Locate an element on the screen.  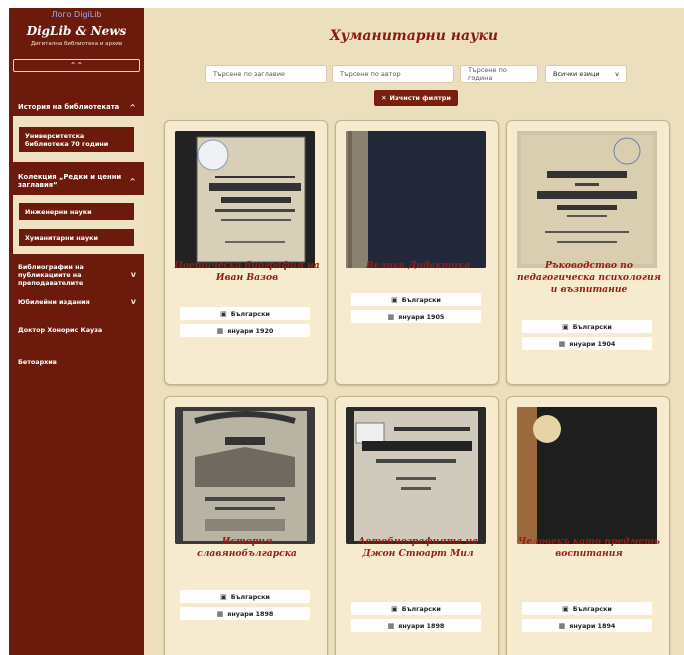
sidebar-item-honoris-causa: Доктор Хонорис Кауза is located at coordinates (76, 330).